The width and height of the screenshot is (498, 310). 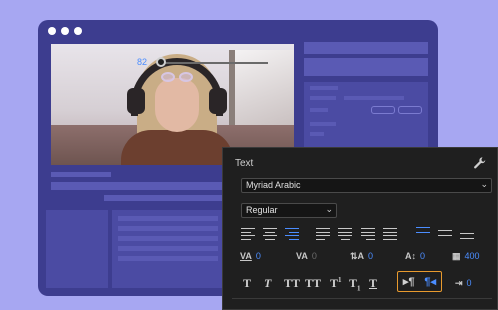 I want to click on leading-icon: ⇅A, so click(x=357, y=256).